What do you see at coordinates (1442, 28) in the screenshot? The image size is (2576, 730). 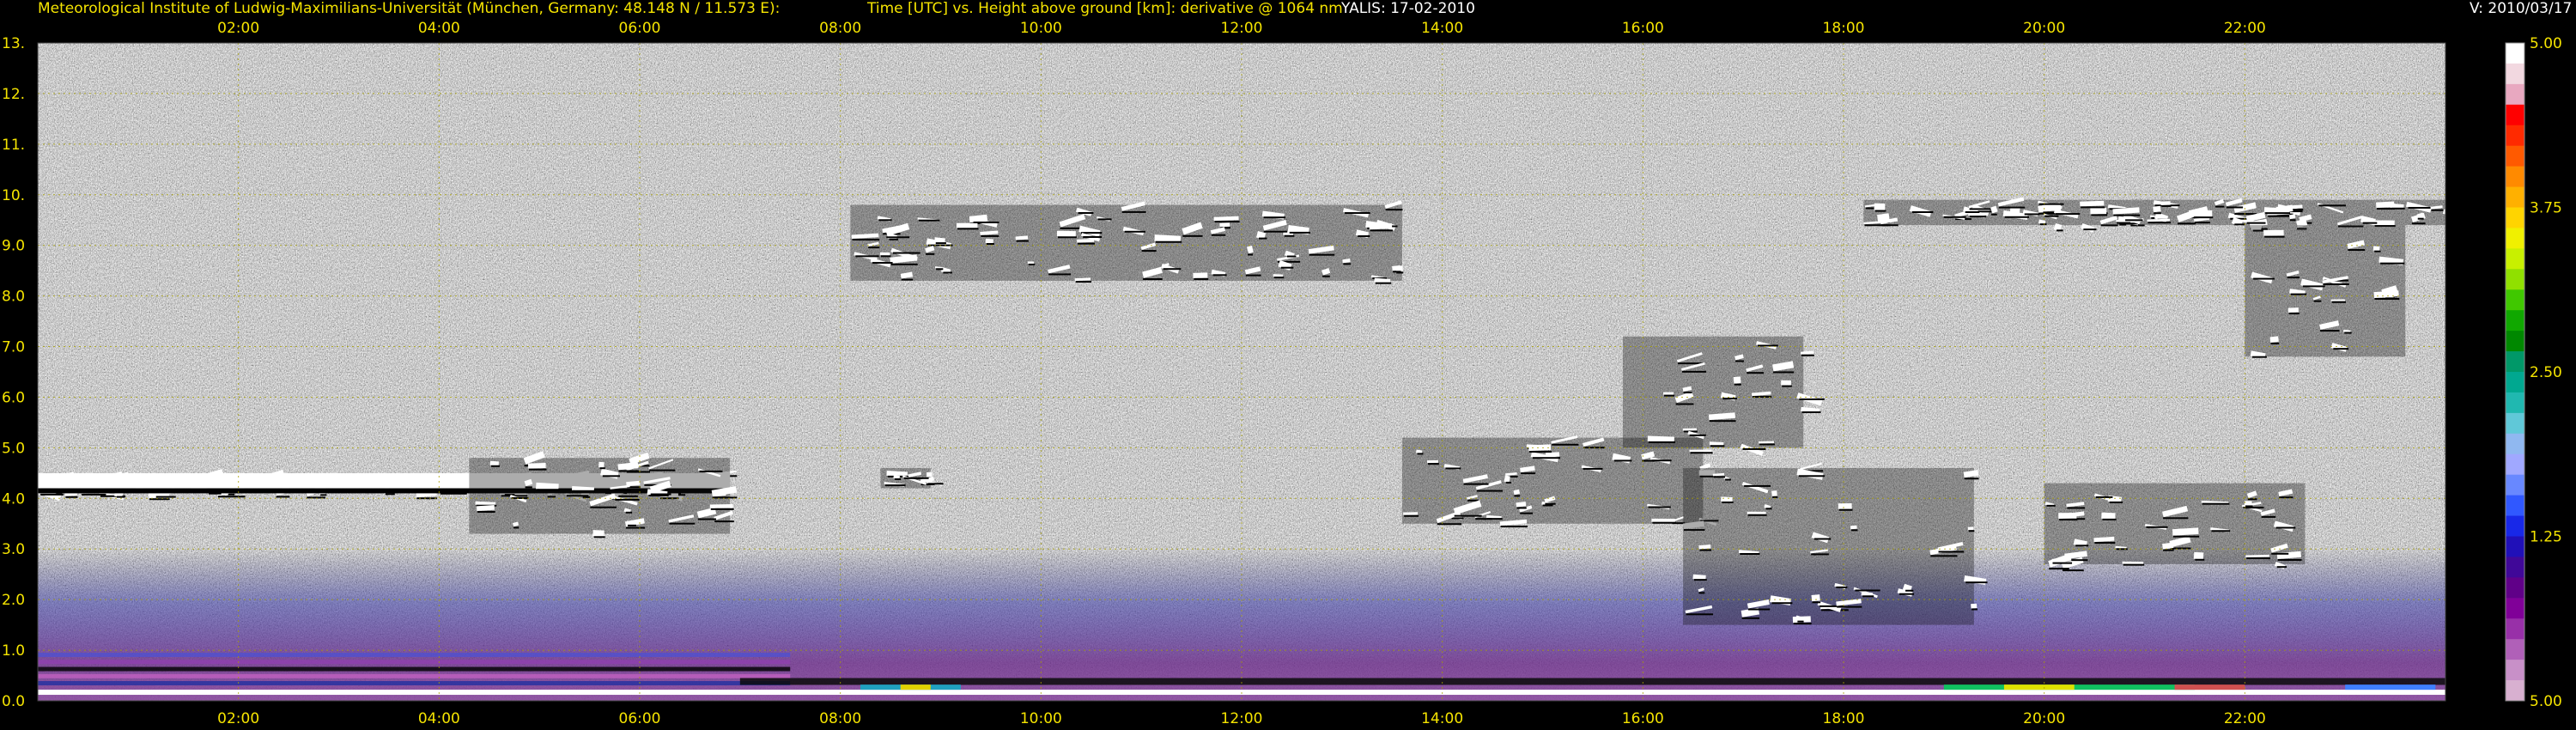 I see `x-tick-label-top: 14:00` at bounding box center [1442, 28].